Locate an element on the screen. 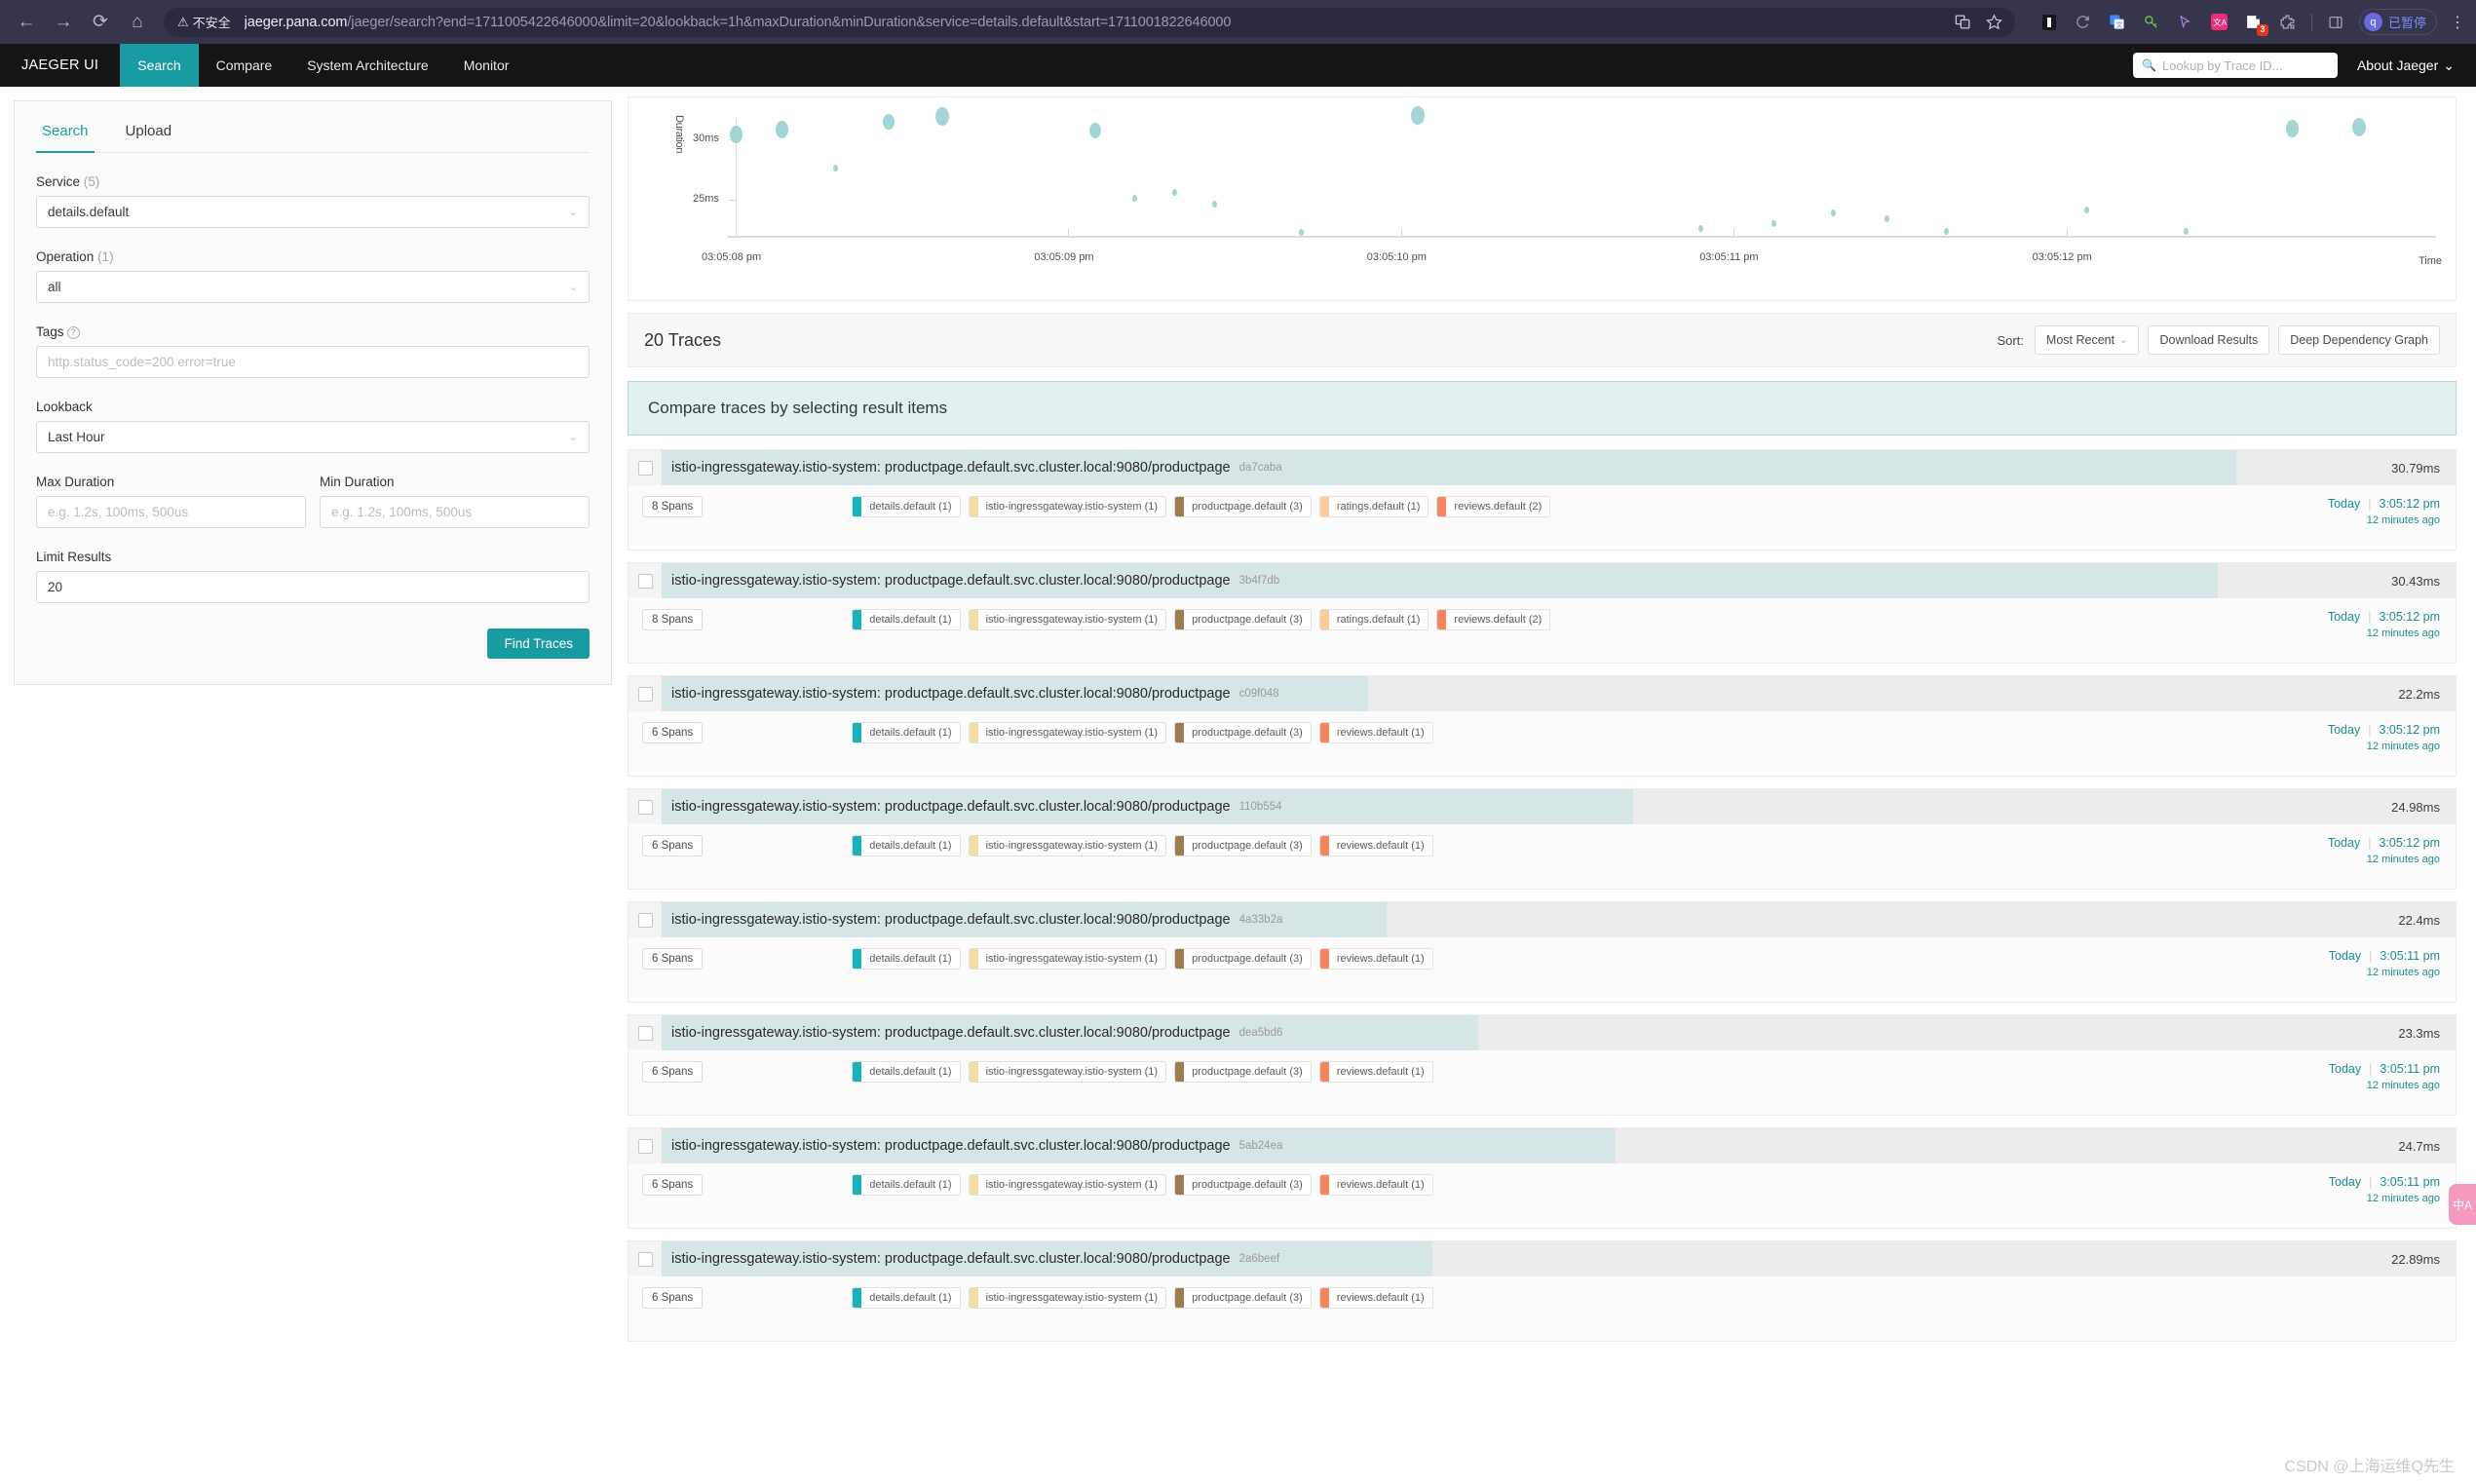  notes-icon: 3 is located at coordinates (2255, 24).